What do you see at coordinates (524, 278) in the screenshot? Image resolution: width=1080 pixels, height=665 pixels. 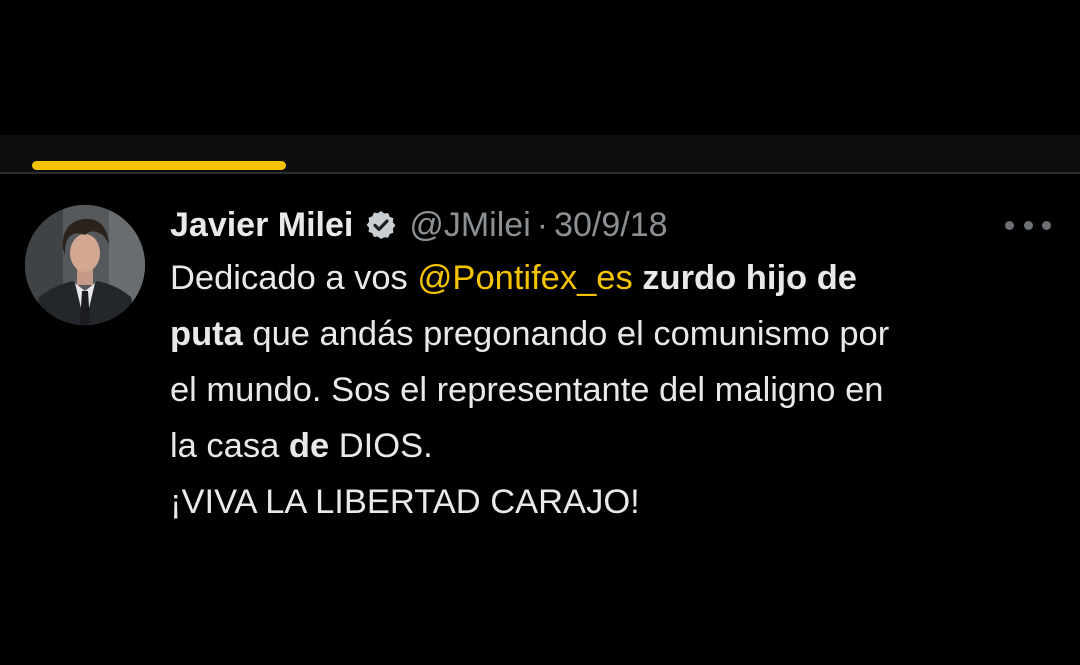 I see `mention-link: @Pontifex_es` at bounding box center [524, 278].